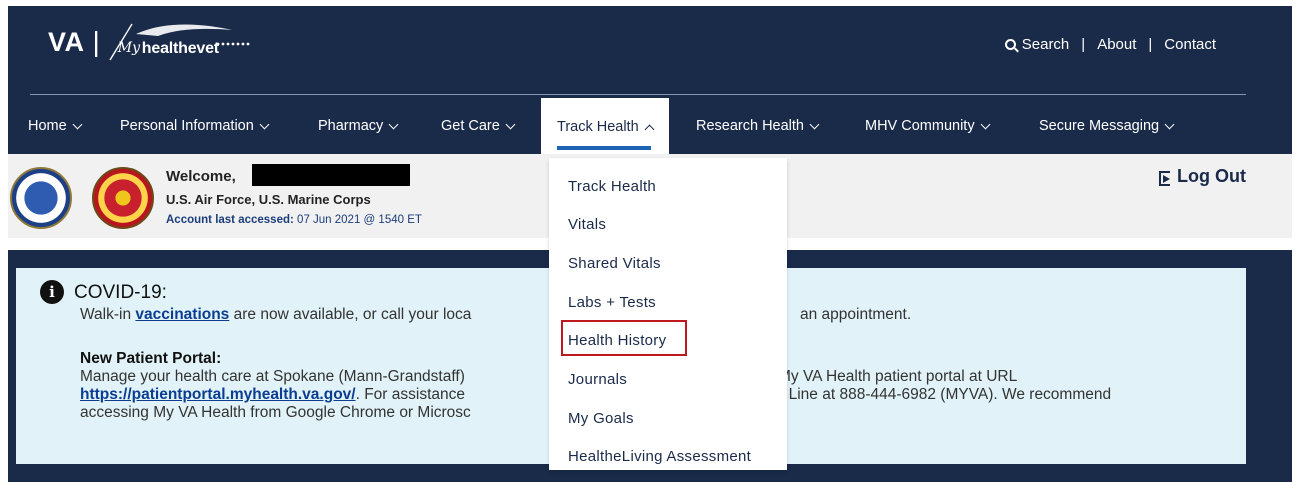 This screenshot has height=487, width=1300. Describe the element at coordinates (1211, 176) in the screenshot. I see `logout-label: Log Out` at that location.